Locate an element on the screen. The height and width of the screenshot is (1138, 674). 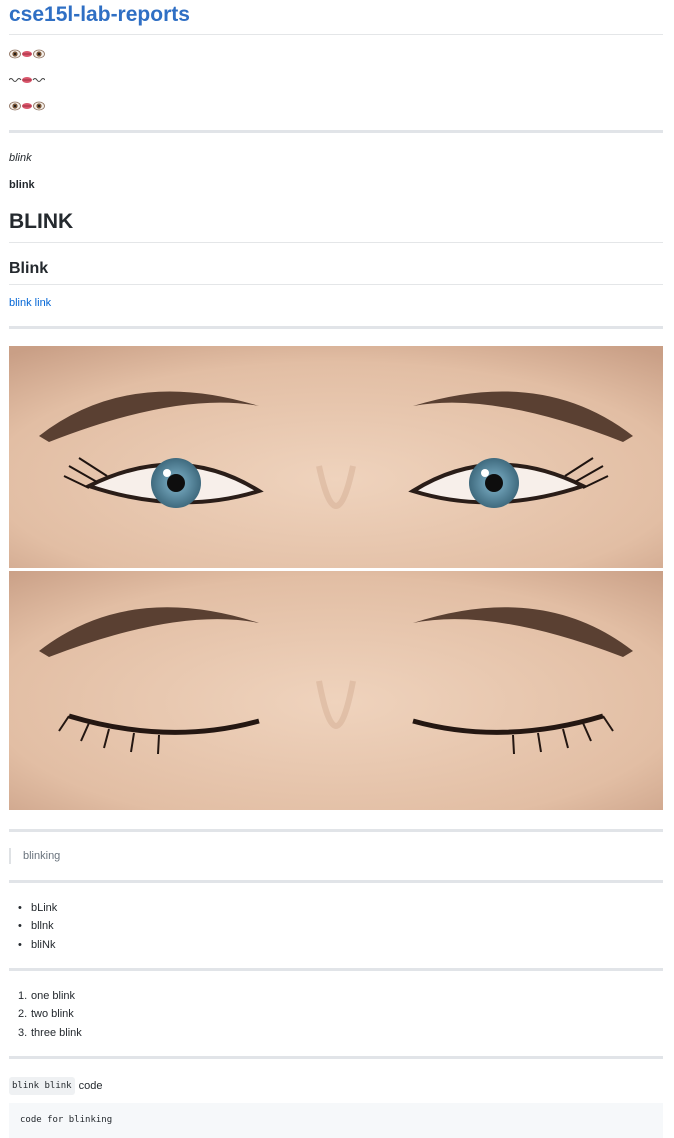
heading-2-underline is located at coordinates (336, 284).